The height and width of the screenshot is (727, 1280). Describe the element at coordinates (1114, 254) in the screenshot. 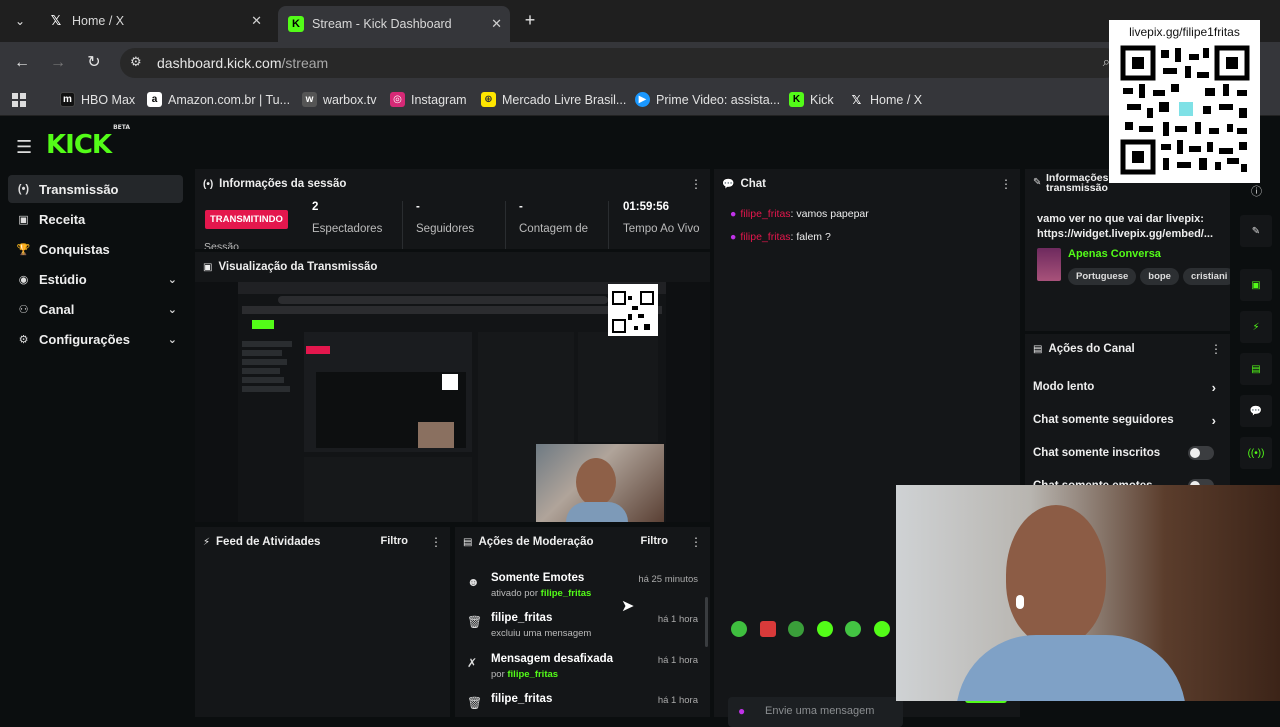

I see `category-link: Apenas Conversa` at that location.